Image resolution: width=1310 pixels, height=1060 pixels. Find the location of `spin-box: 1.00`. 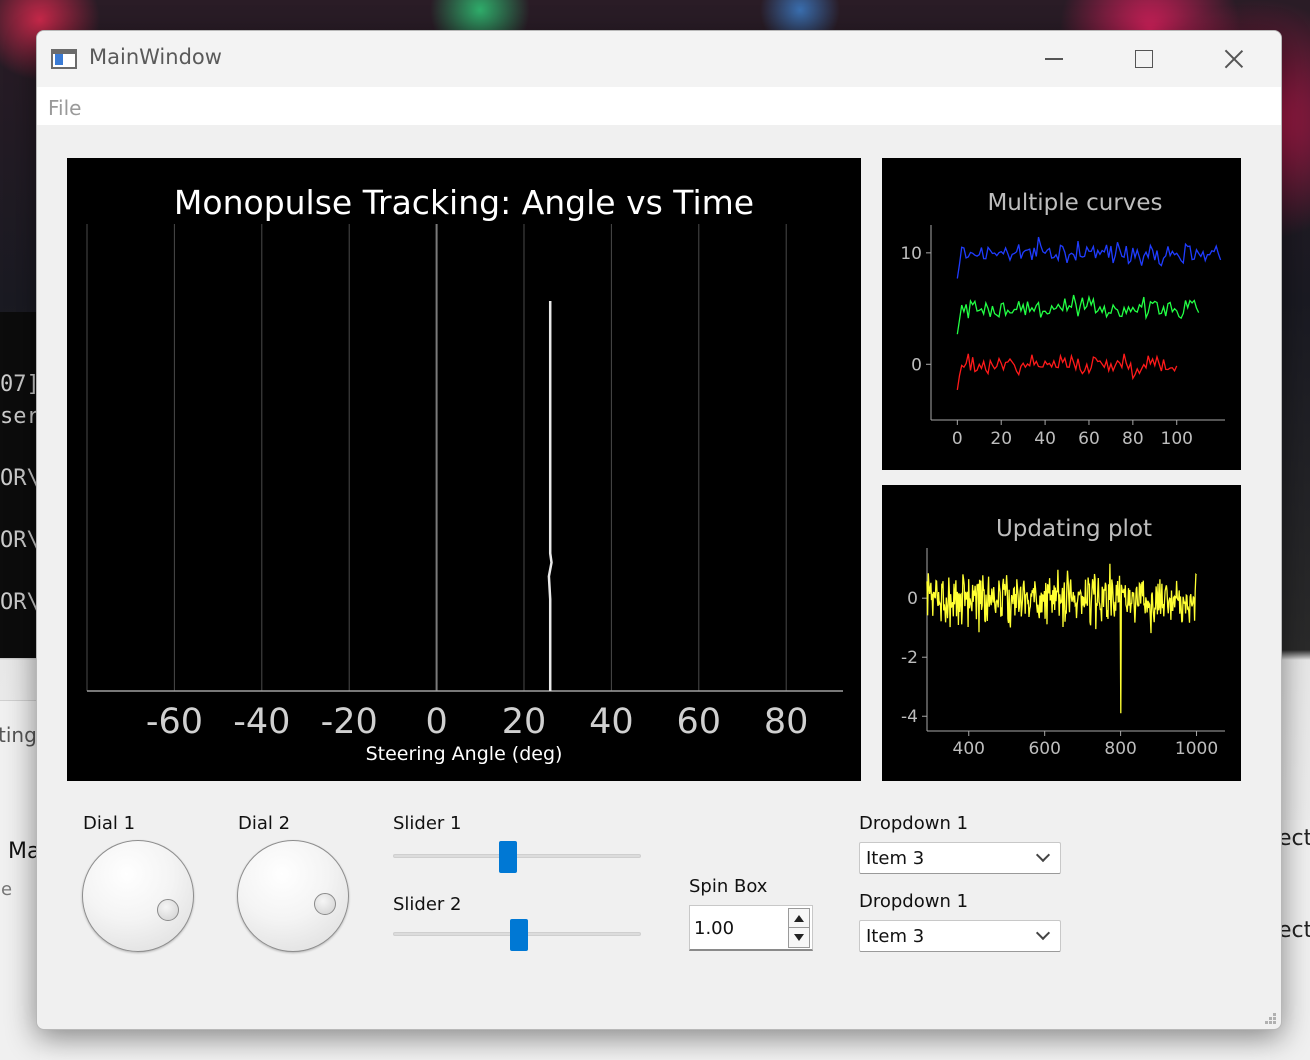

spin-box: 1.00 is located at coordinates (751, 928).